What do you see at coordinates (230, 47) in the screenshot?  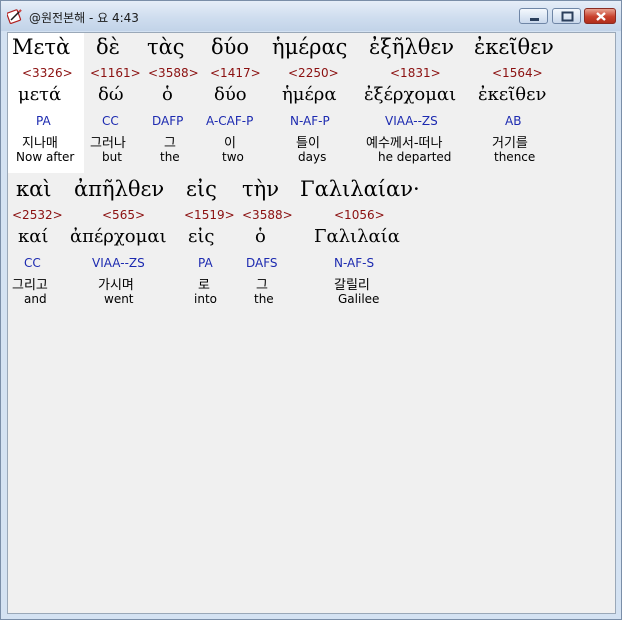 I see `greek-word: δύο` at bounding box center [230, 47].